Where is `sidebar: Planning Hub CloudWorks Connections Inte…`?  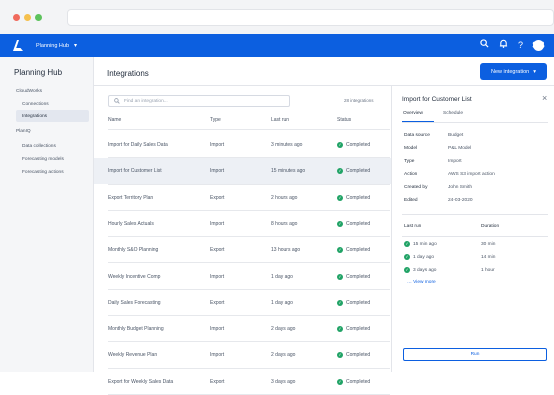 sidebar: Planning Hub CloudWorks Connections Inte… is located at coordinates (47, 214).